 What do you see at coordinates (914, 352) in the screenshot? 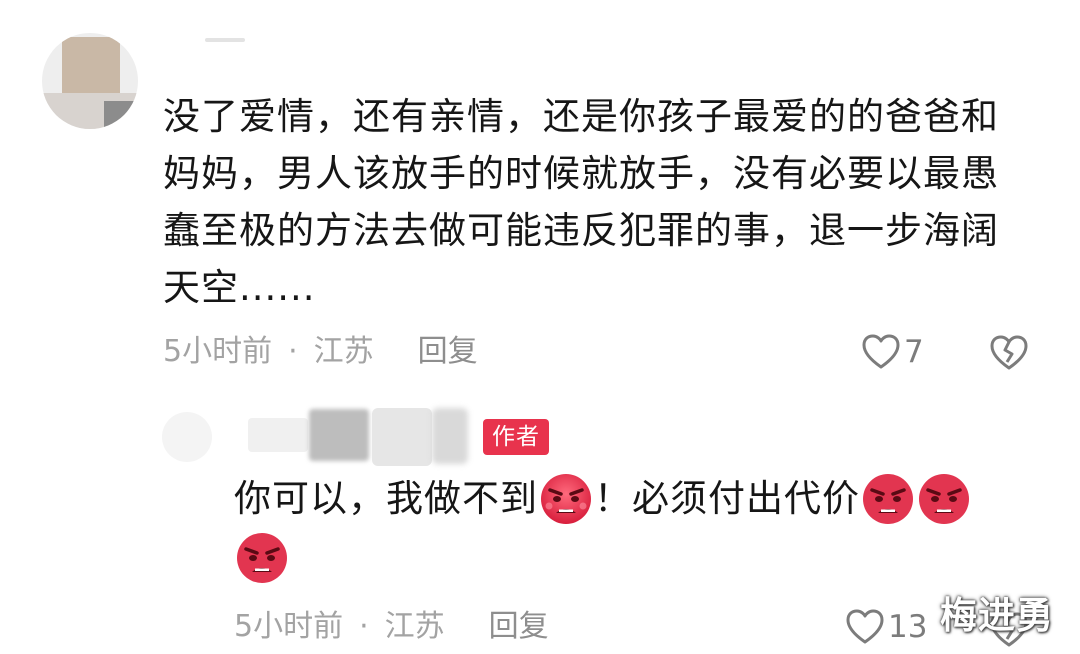
I see `like-count: 7` at bounding box center [914, 352].